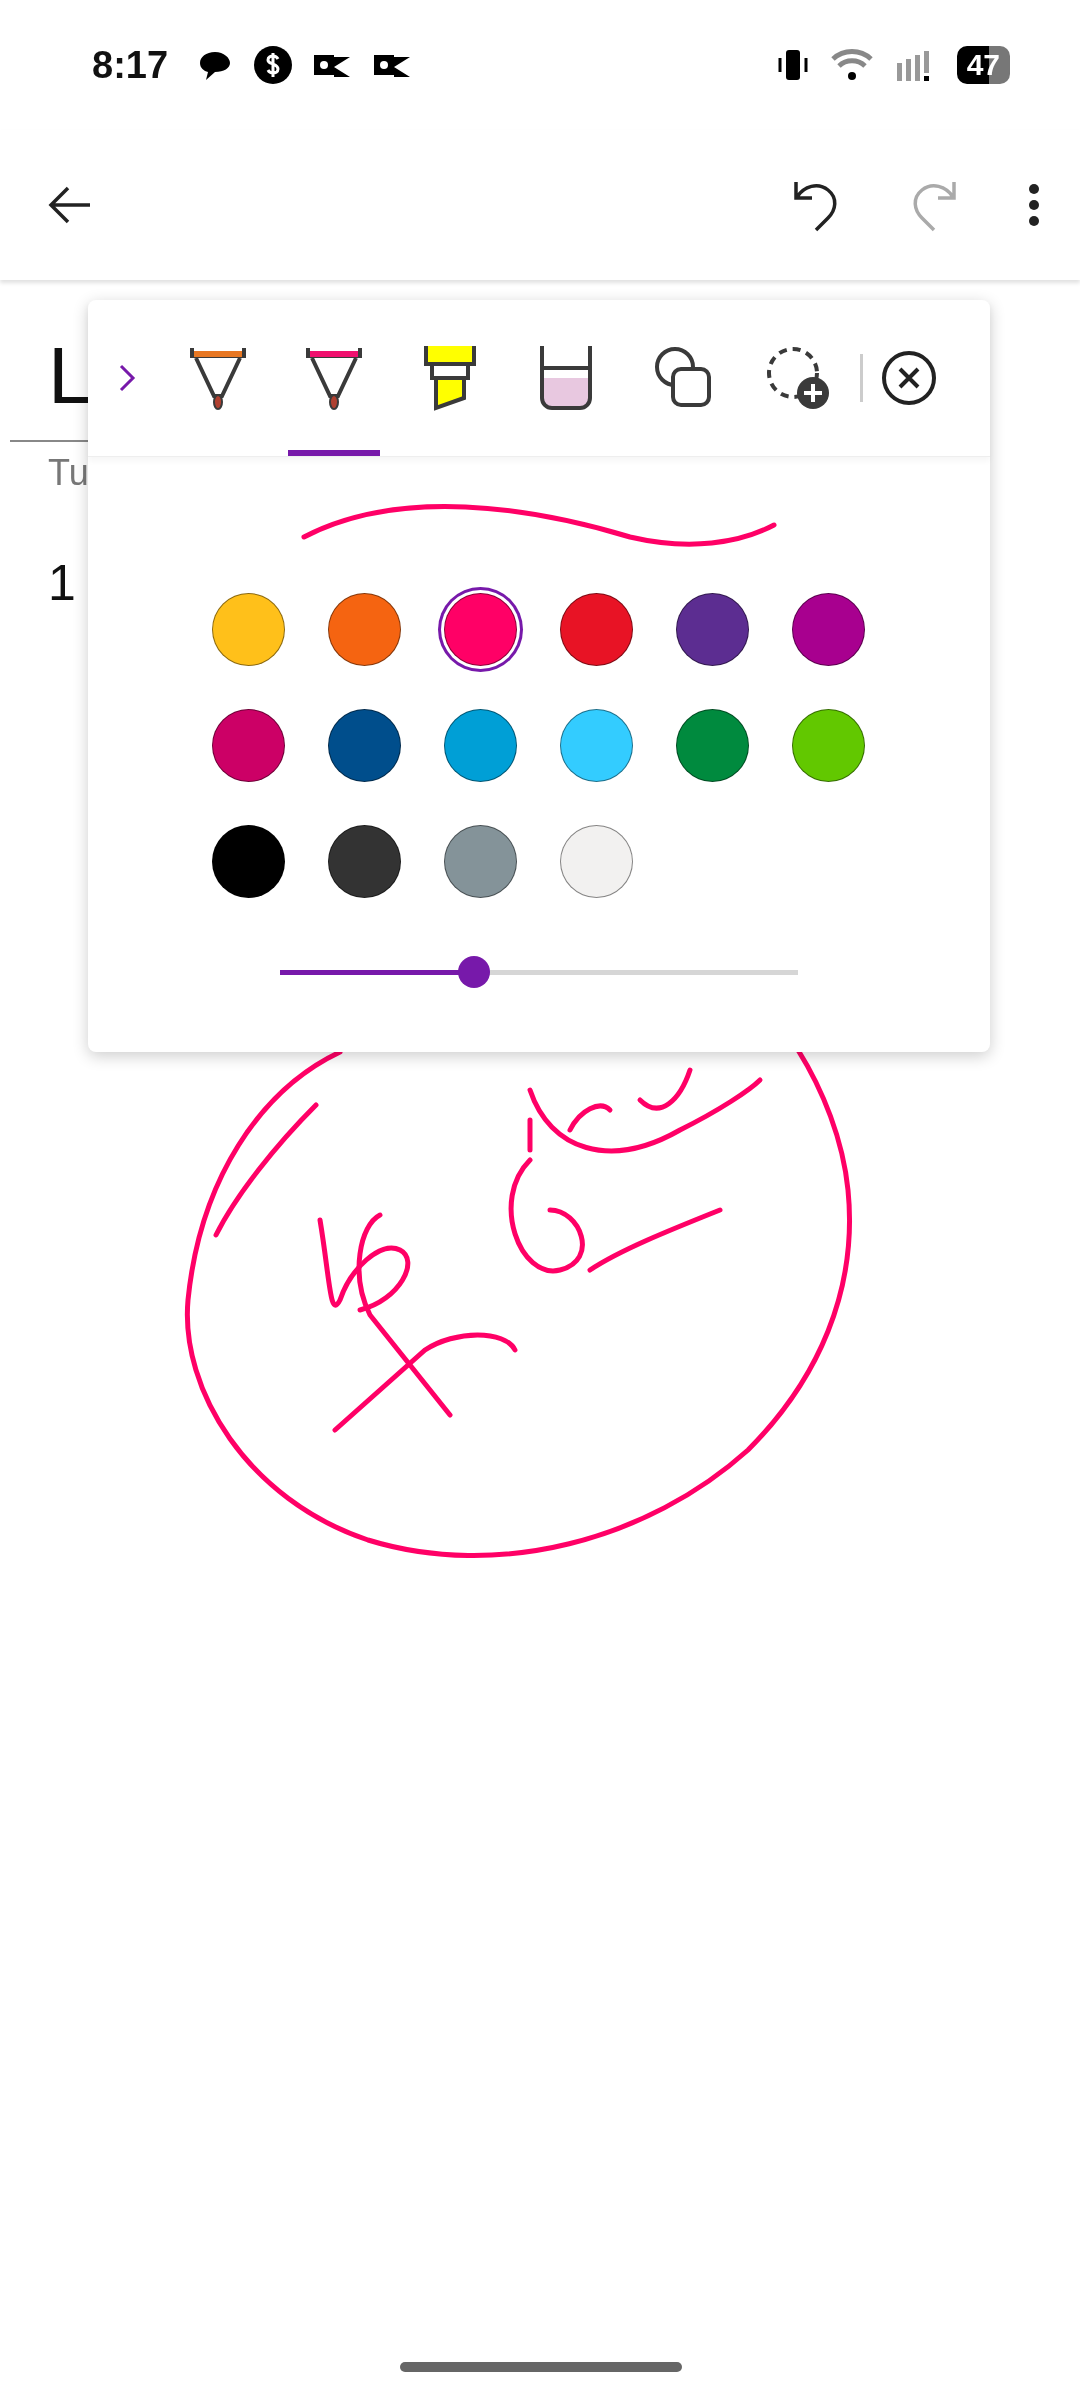  What do you see at coordinates (909, 378) in the screenshot?
I see `close-button` at bounding box center [909, 378].